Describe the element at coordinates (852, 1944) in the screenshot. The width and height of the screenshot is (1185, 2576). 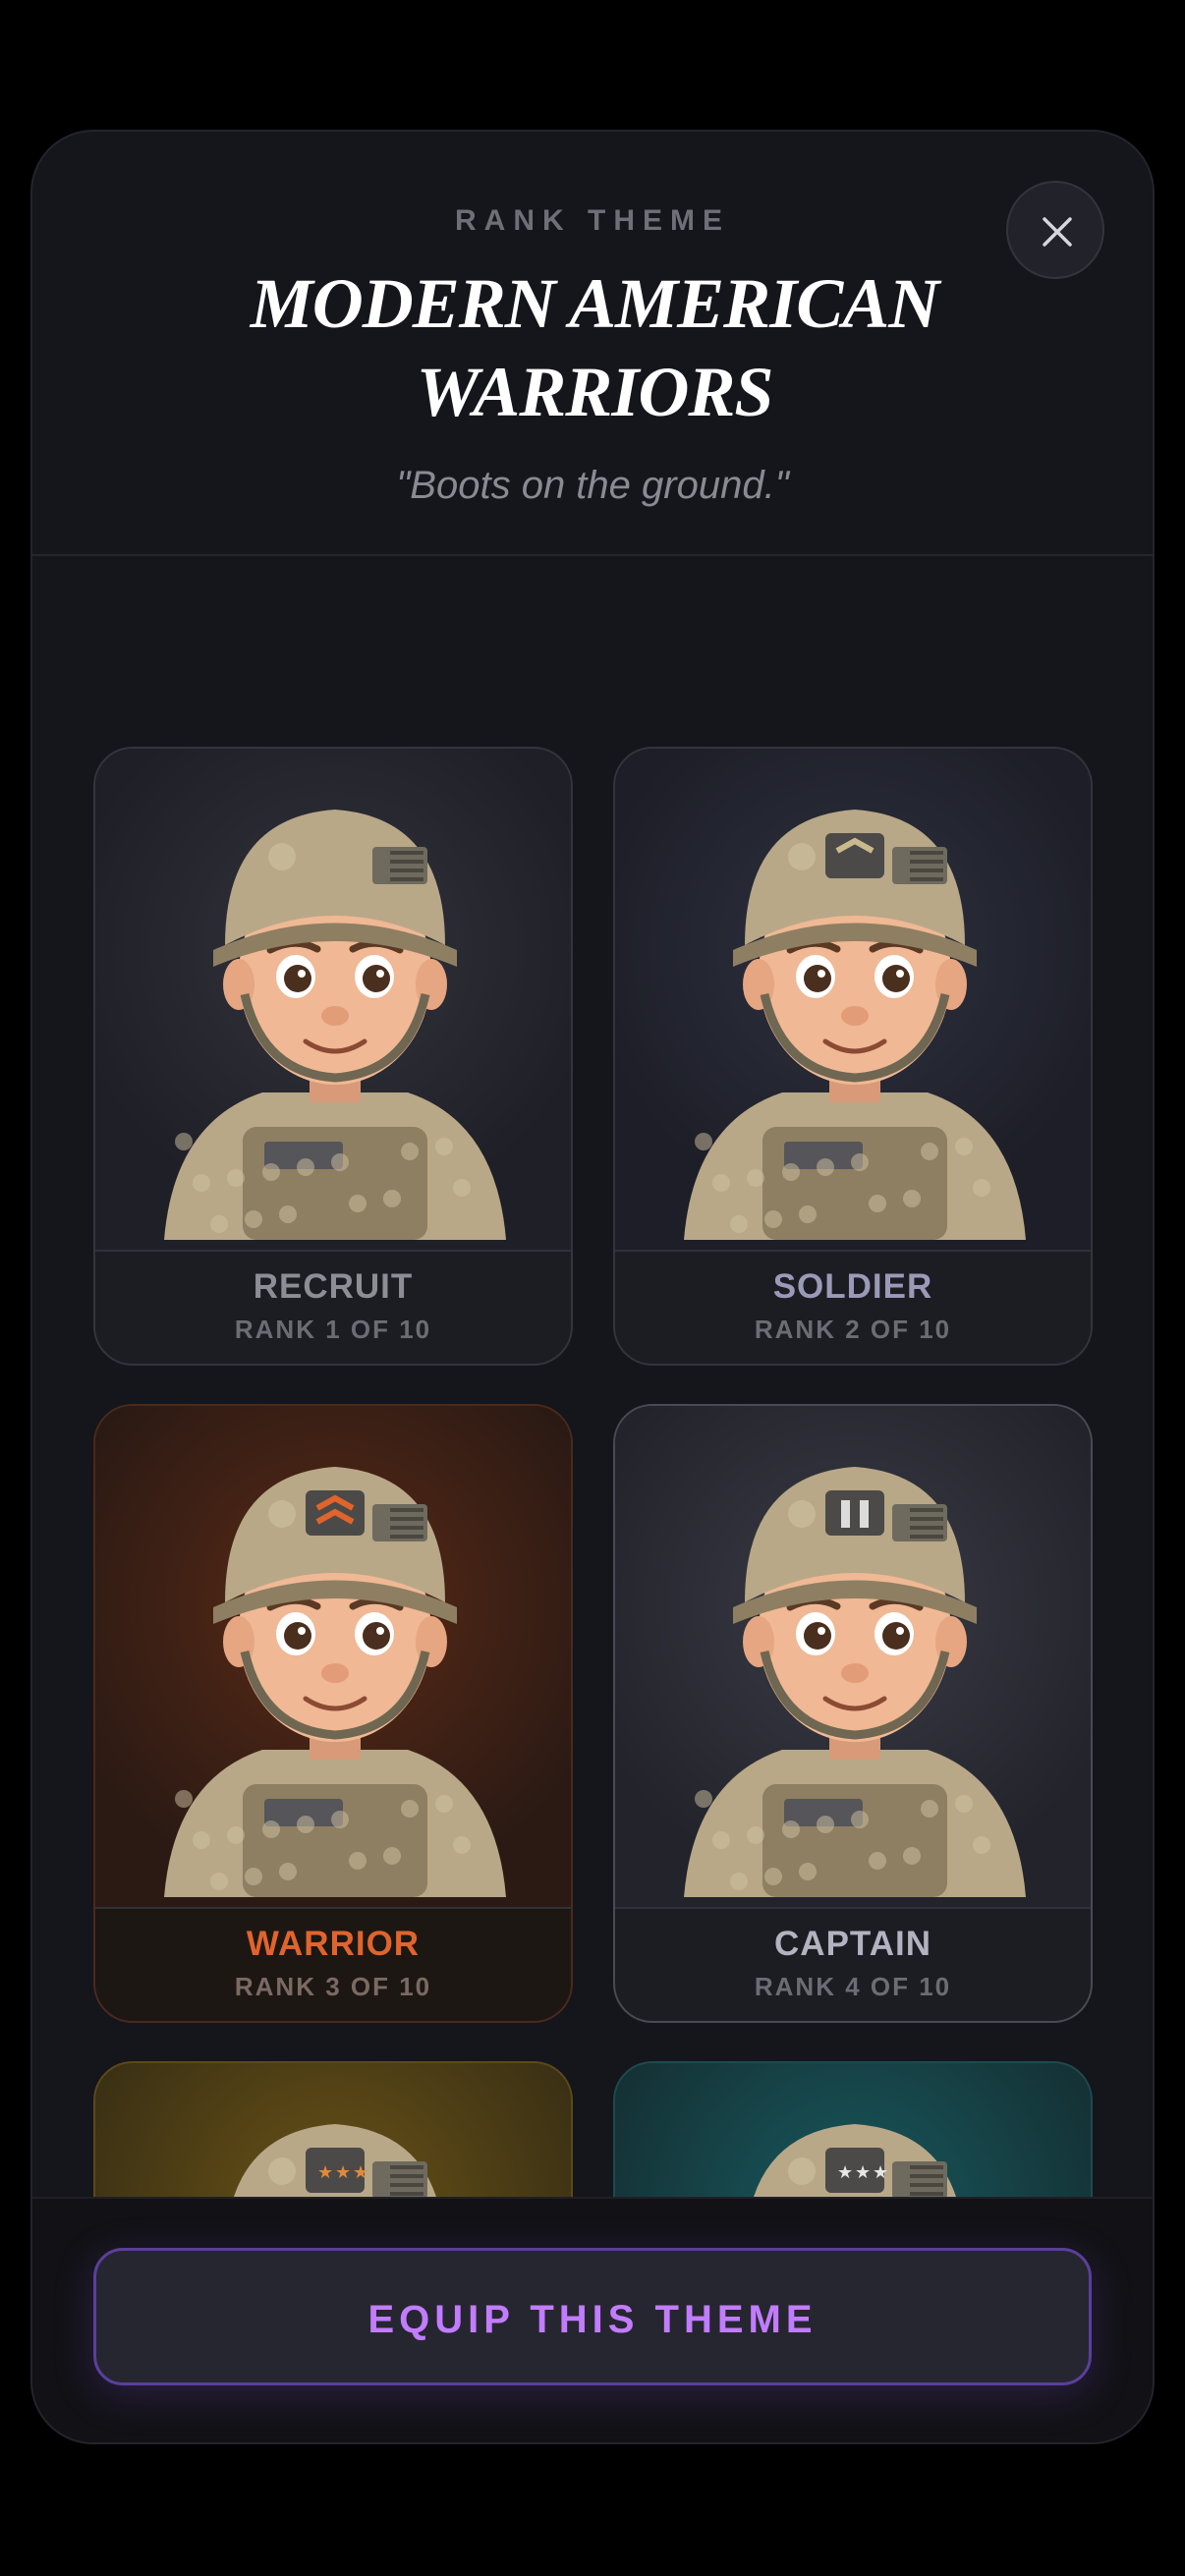
I see `rank-name: CAPTAIN` at that location.